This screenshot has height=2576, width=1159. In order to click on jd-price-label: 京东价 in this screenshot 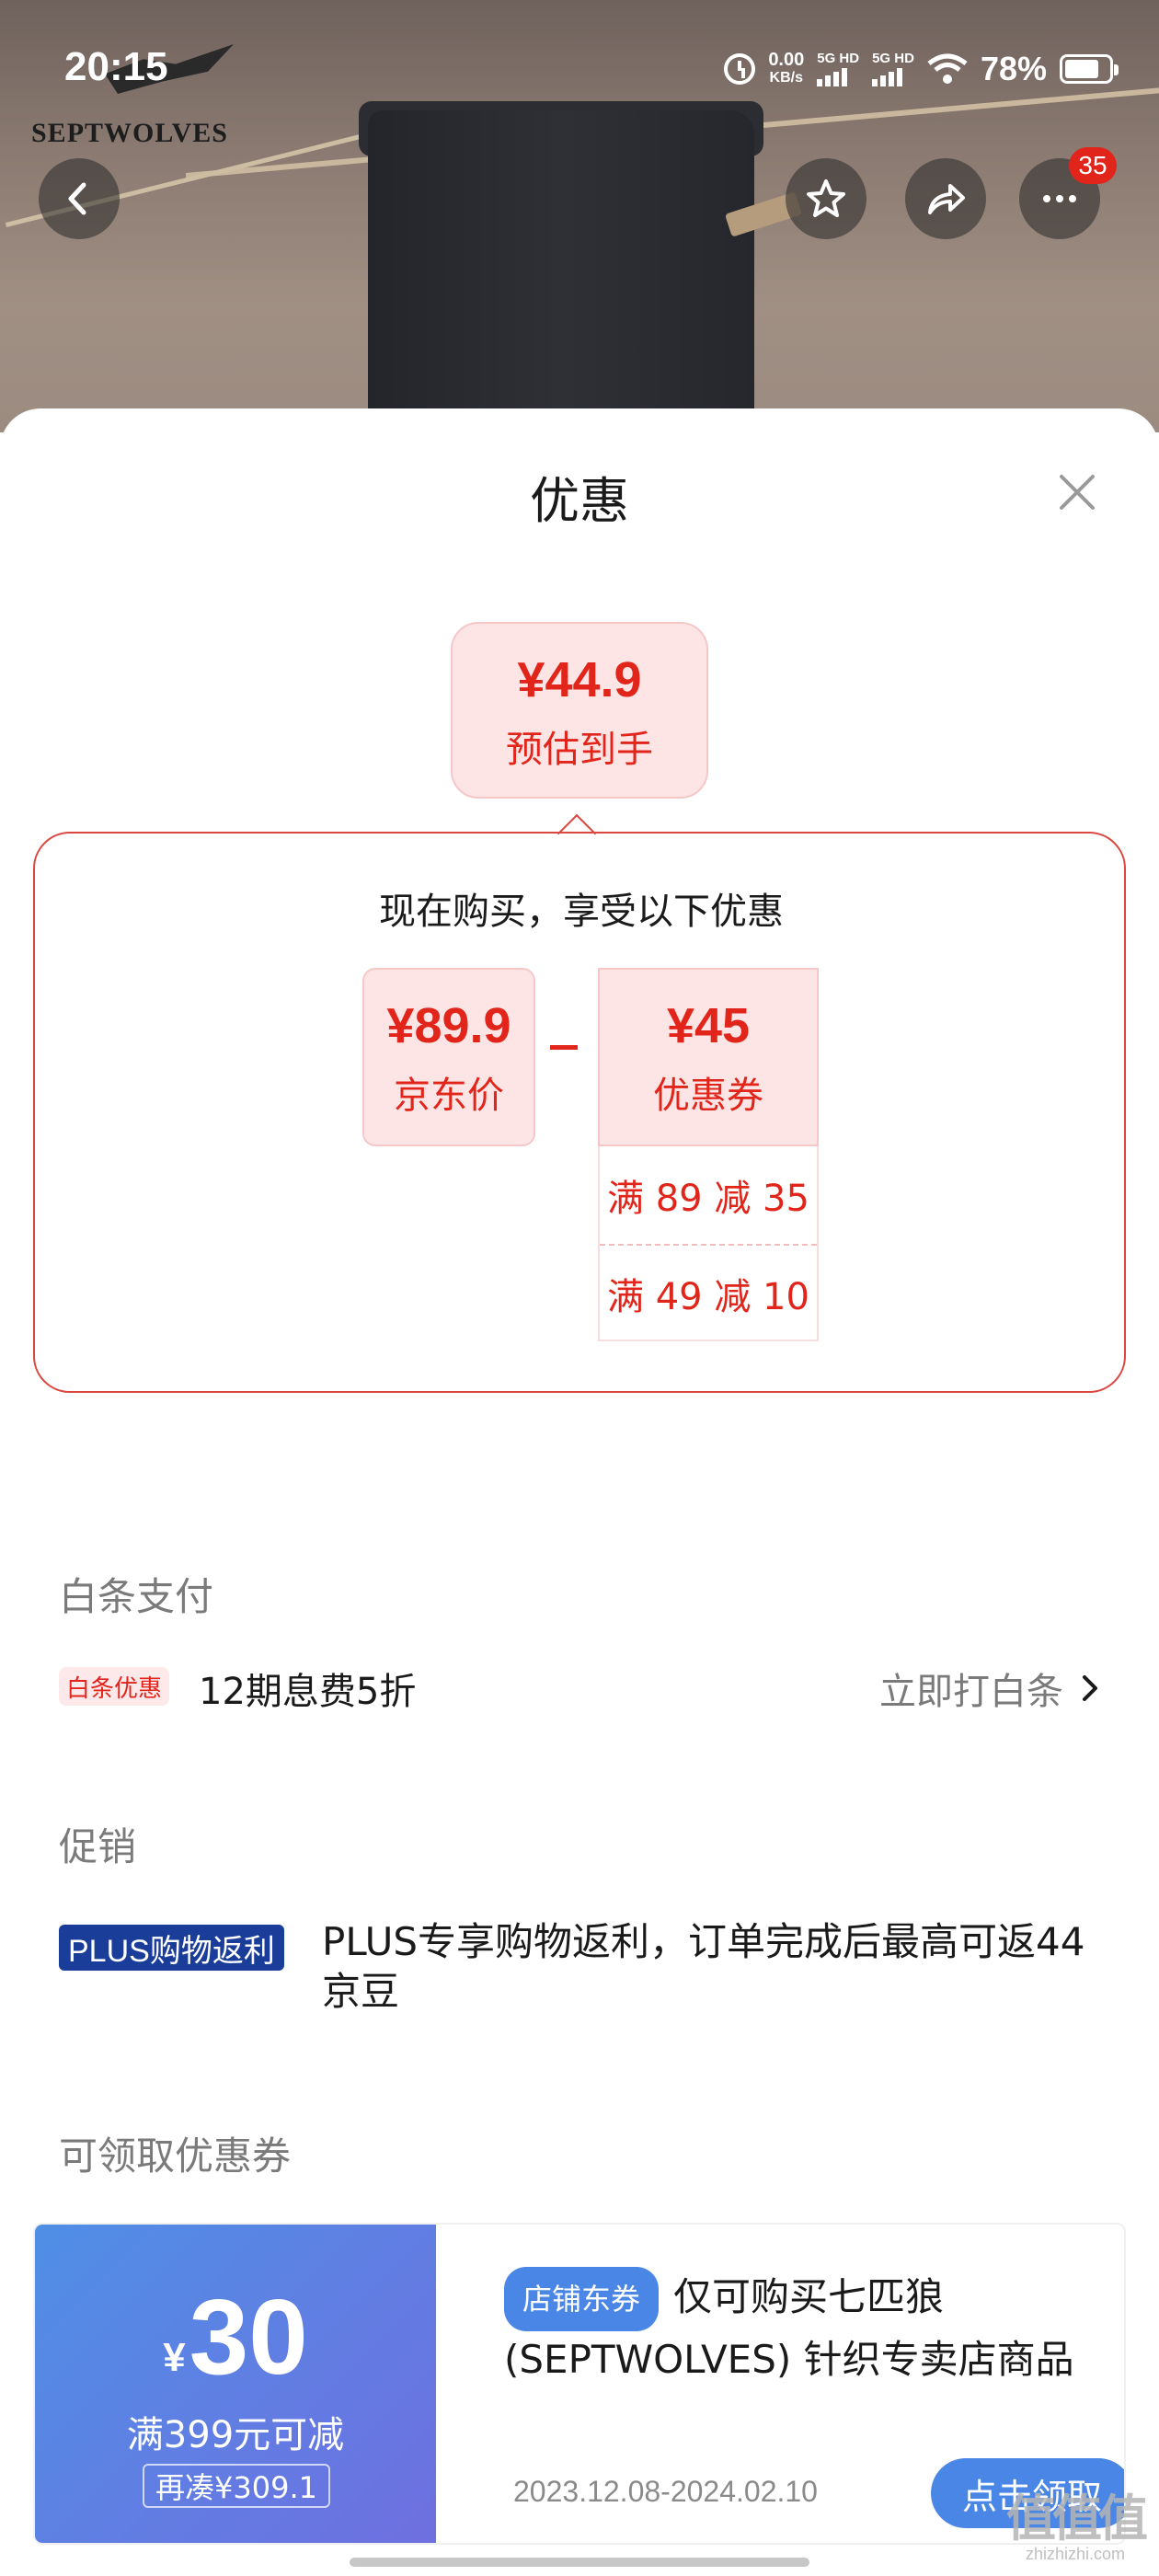, I will do `click(449, 1096)`.